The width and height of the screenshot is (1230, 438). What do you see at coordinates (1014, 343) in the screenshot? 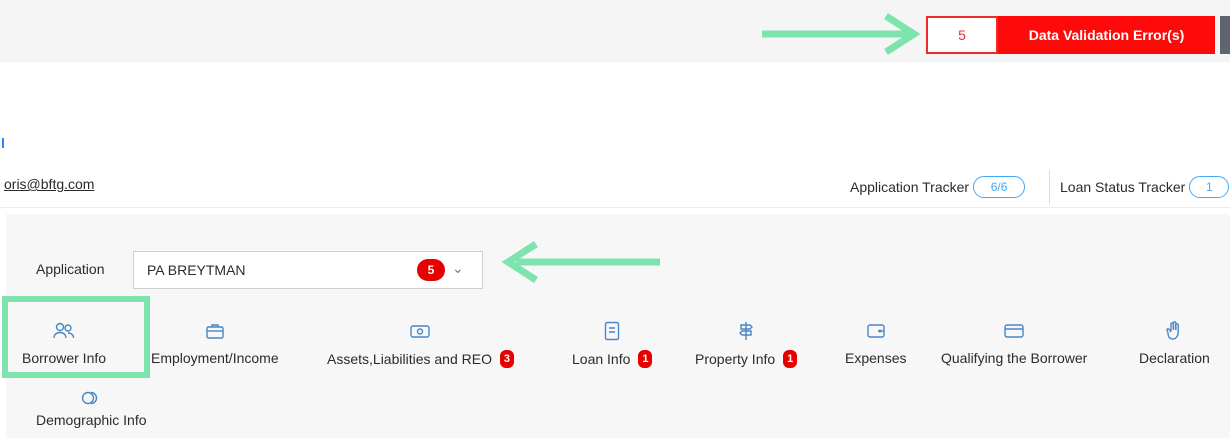
I see `tab-qualifying-borrower: Qualifying the Borrower` at bounding box center [1014, 343].